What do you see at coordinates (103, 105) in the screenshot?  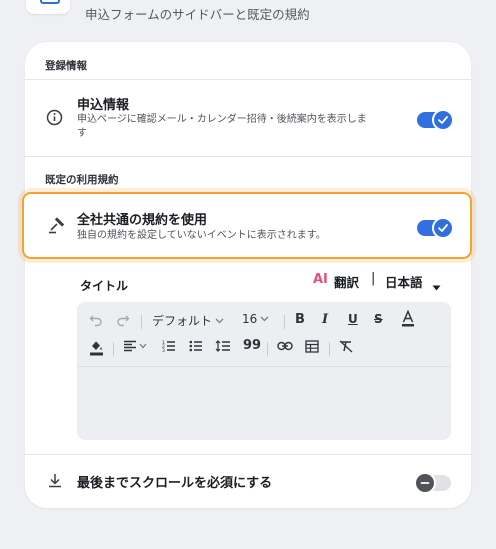 I see `application-info-title: 申込情報` at bounding box center [103, 105].